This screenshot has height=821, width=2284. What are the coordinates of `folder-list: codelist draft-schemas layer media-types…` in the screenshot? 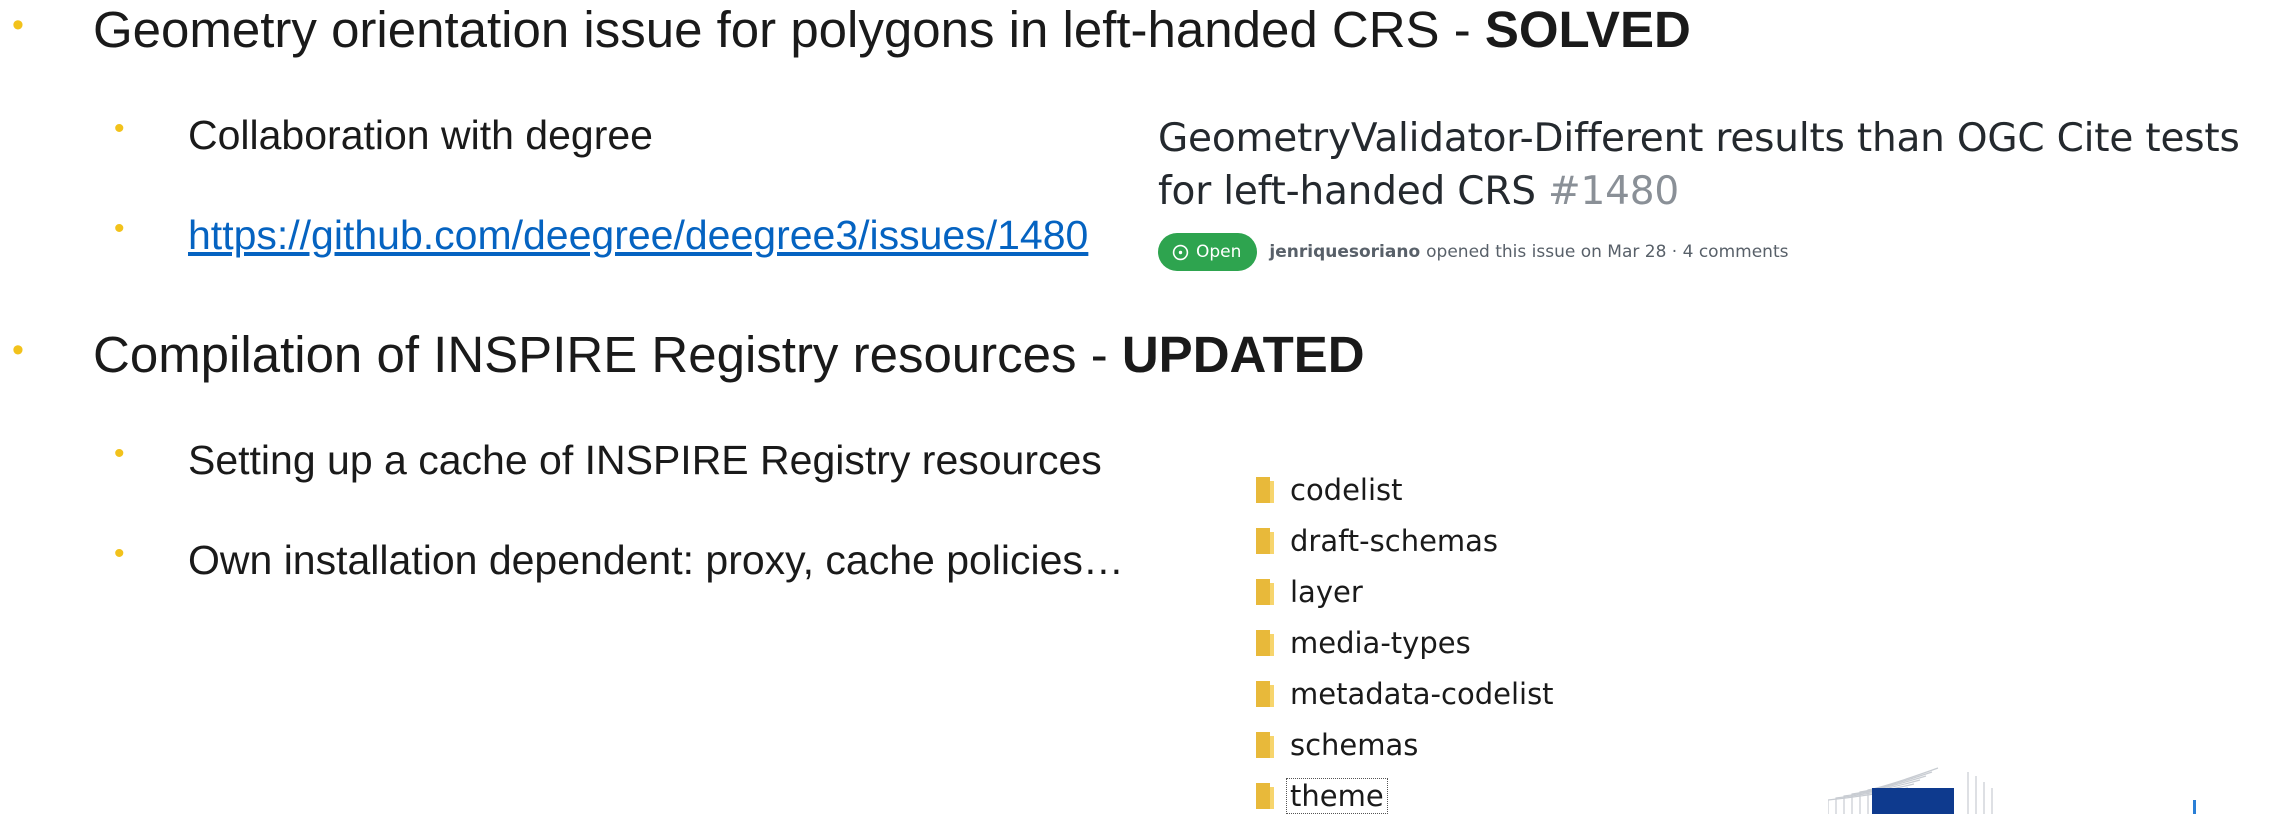 It's located at (1405, 642).